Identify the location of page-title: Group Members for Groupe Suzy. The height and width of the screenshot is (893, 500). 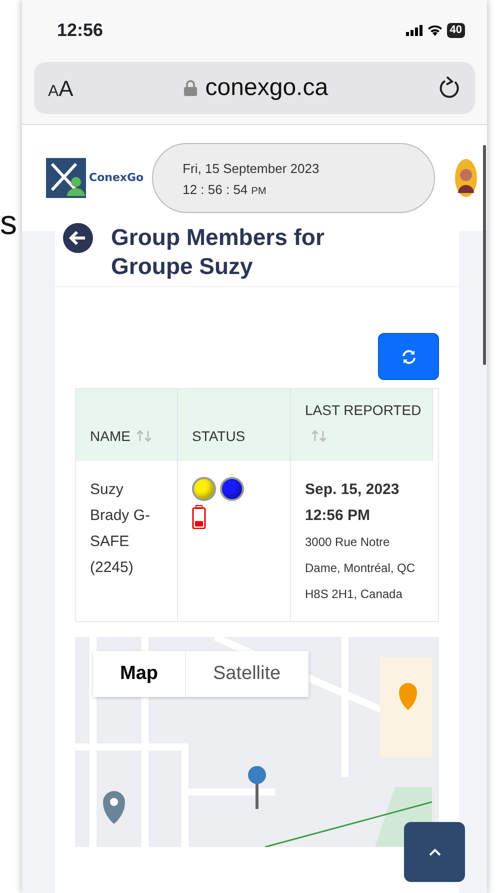
(218, 252).